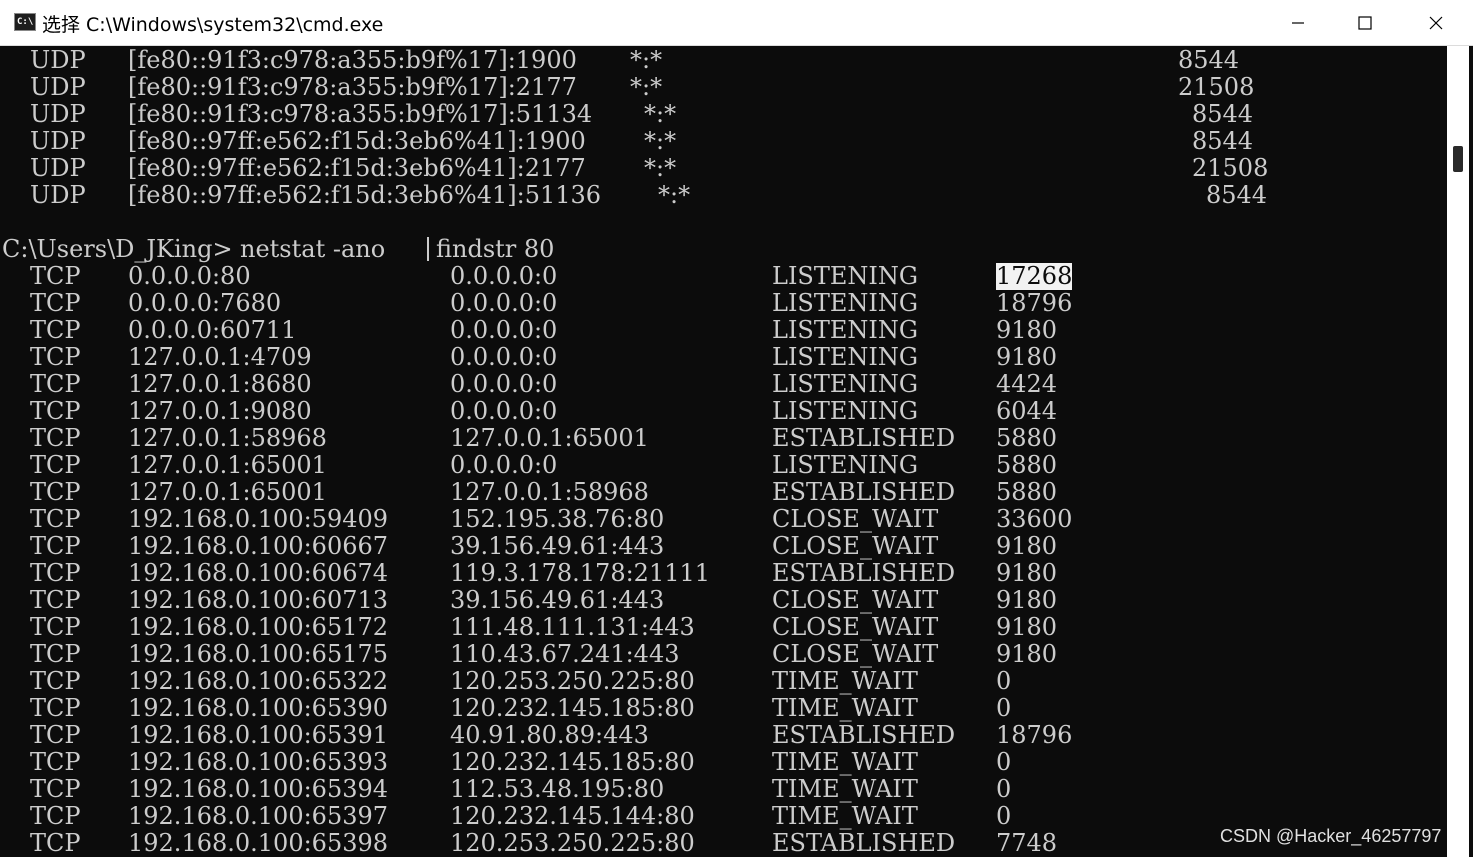 This screenshot has height=857, width=1473. What do you see at coordinates (25, 22) in the screenshot?
I see `cmd-console-icon: C:\` at bounding box center [25, 22].